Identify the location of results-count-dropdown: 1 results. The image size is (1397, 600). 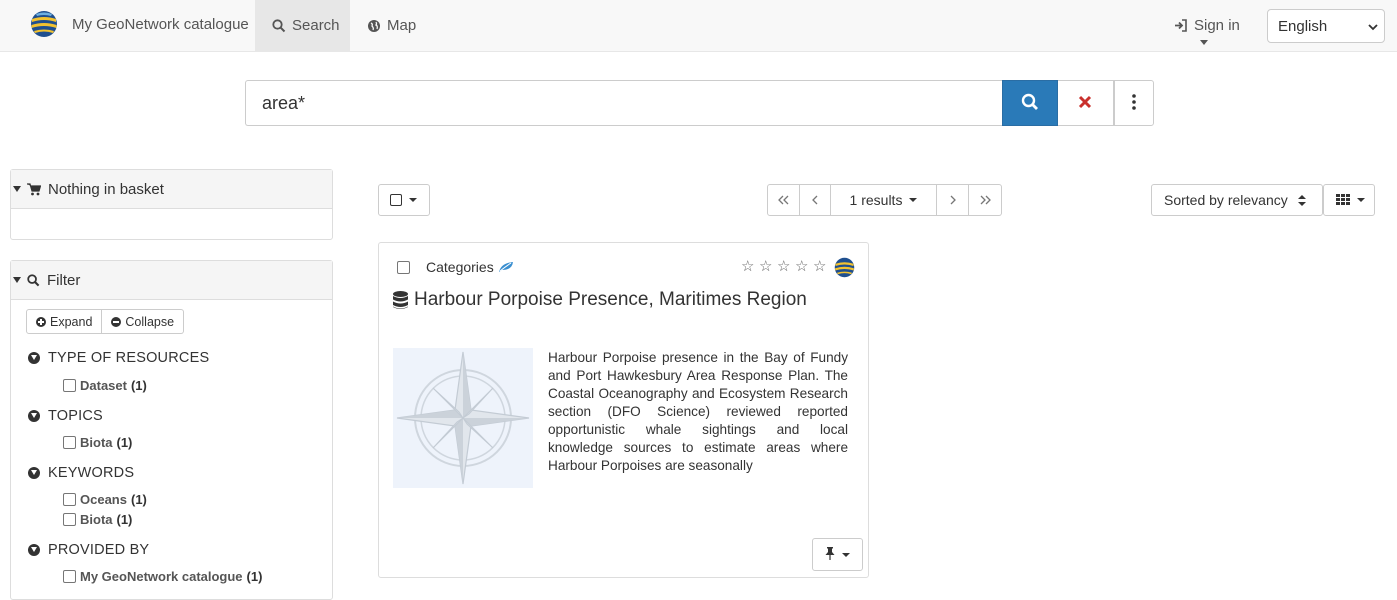
(884, 200).